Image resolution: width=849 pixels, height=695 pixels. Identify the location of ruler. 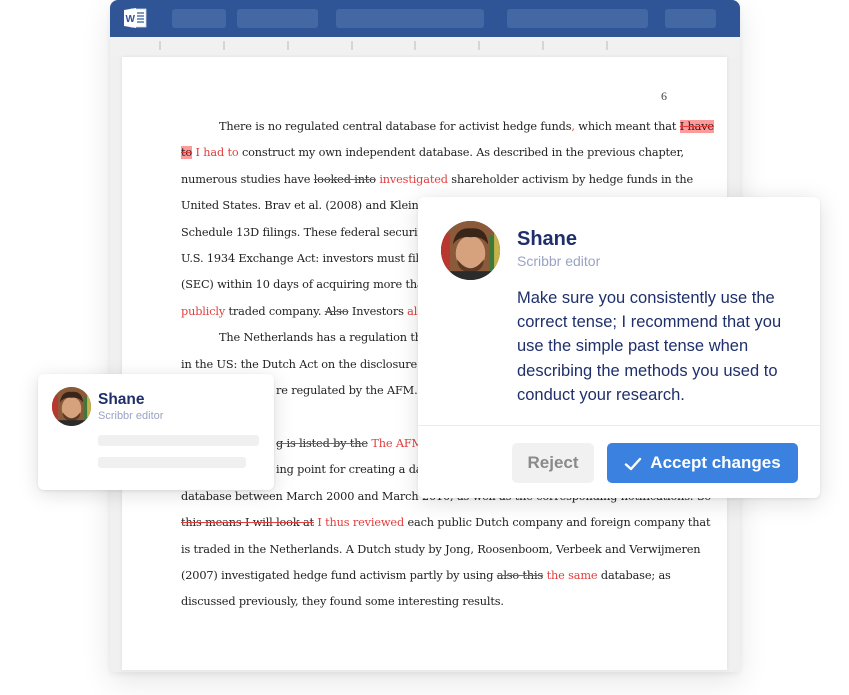
(425, 47).